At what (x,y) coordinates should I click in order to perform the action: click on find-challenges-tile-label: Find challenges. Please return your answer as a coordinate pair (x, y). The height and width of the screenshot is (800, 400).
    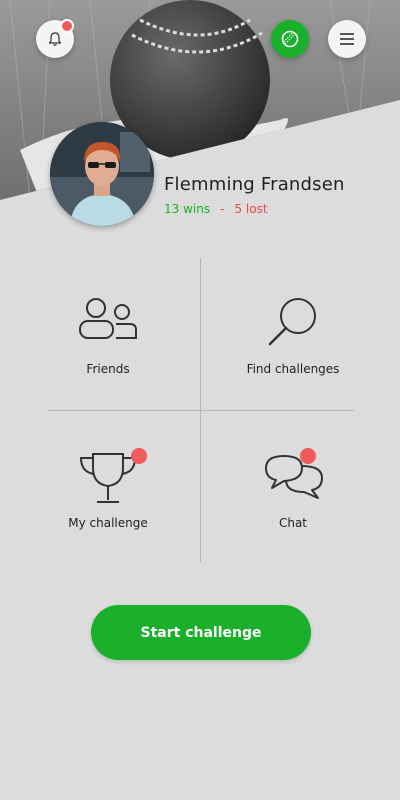
    Looking at the image, I should click on (293, 369).